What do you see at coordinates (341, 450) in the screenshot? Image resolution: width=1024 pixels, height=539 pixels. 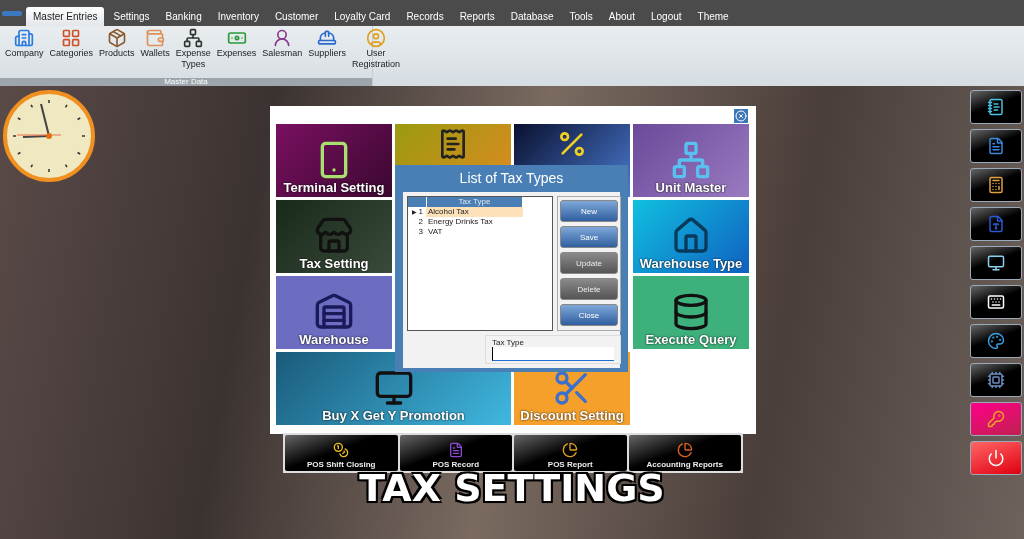 I see `coins-icon` at bounding box center [341, 450].